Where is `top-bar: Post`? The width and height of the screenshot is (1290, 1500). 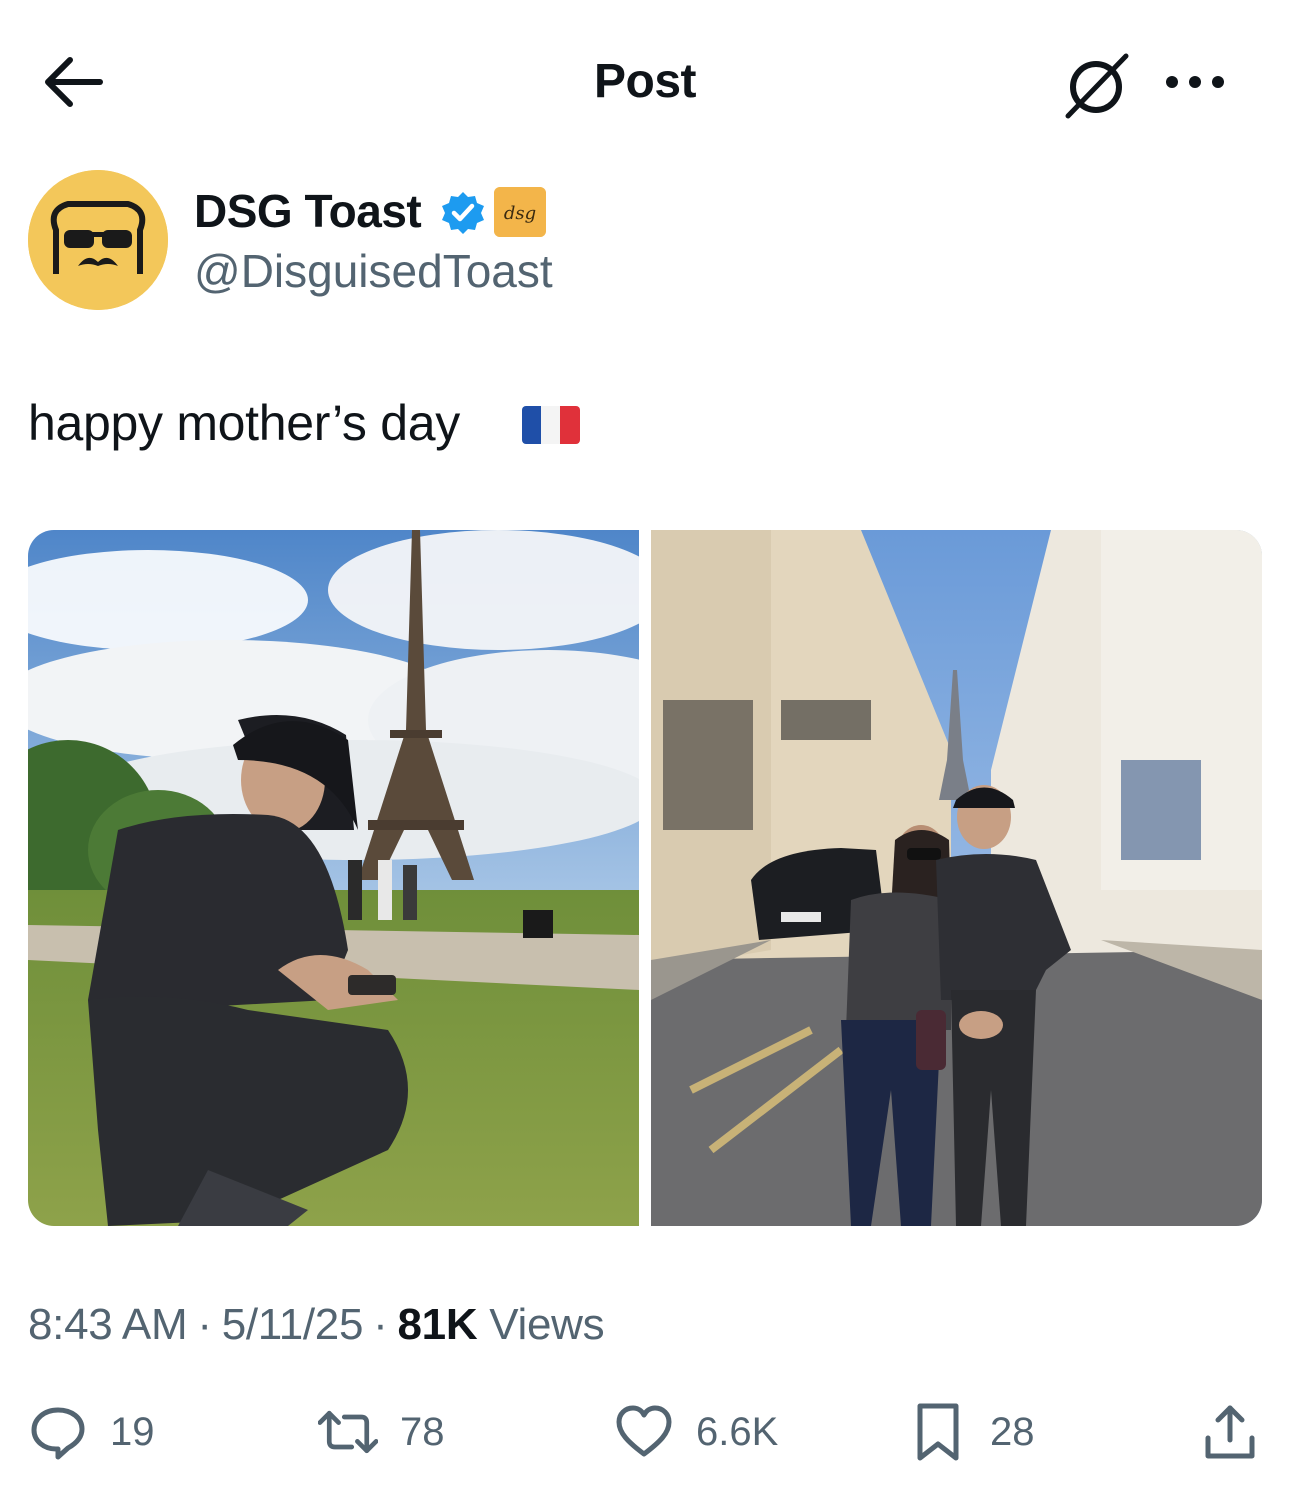
top-bar: Post is located at coordinates (645, 80).